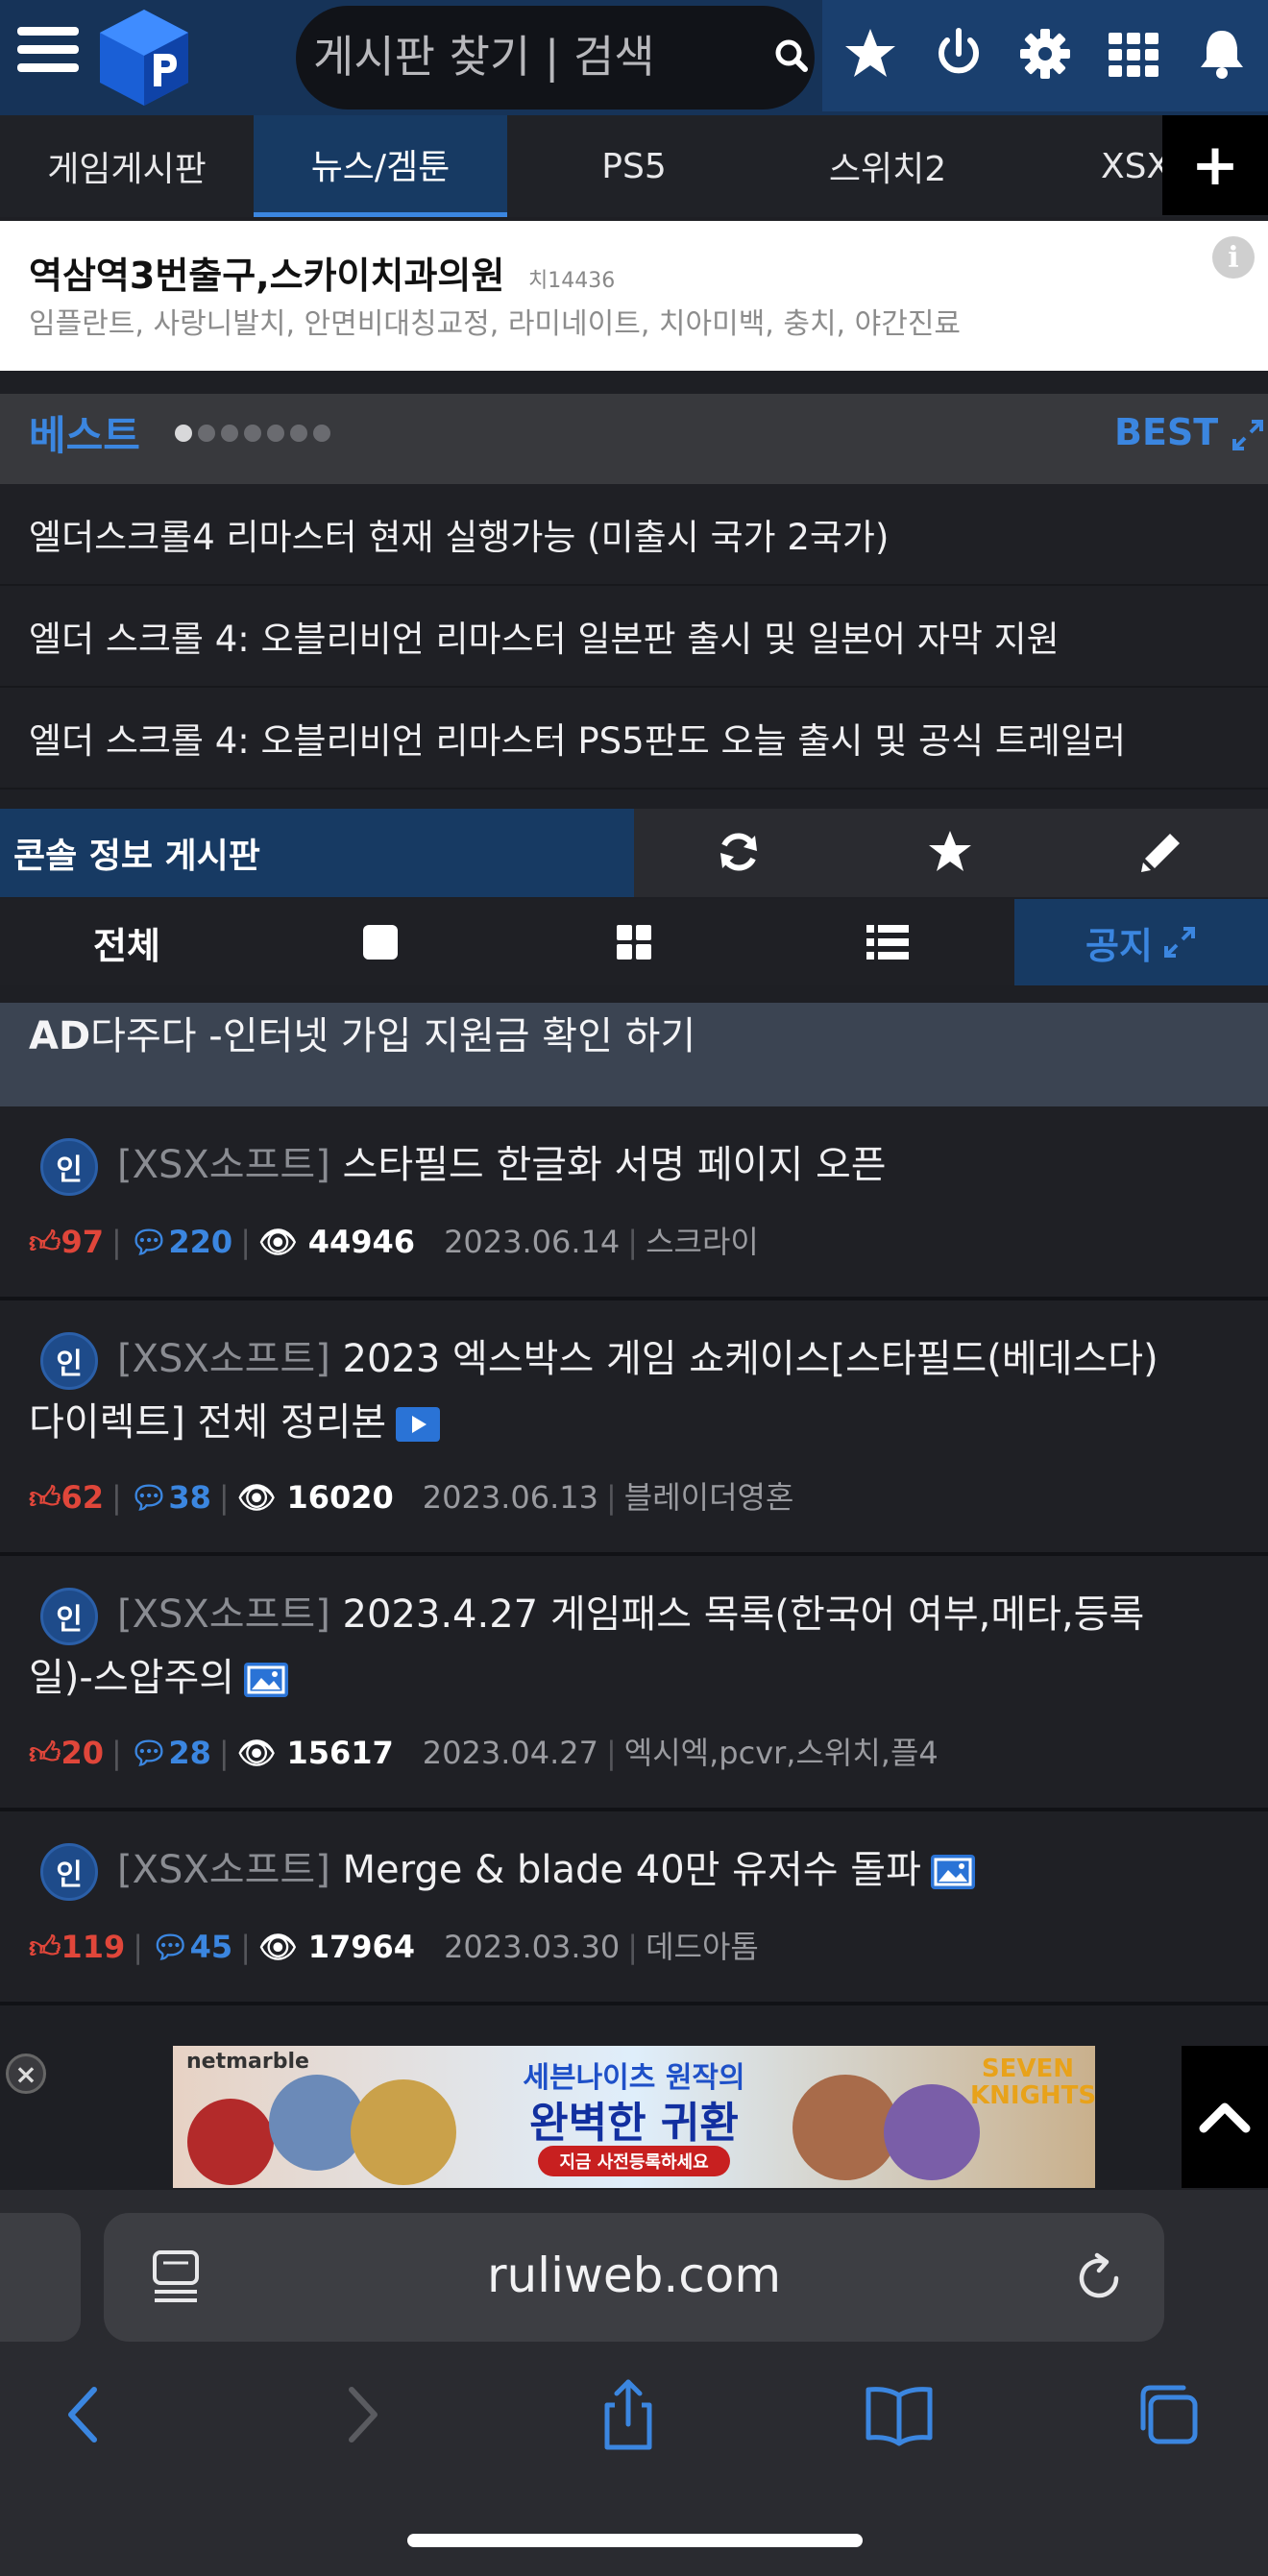 Image resolution: width=1268 pixels, height=2576 pixels. Describe the element at coordinates (958, 54) in the screenshot. I see `power-icon` at that location.